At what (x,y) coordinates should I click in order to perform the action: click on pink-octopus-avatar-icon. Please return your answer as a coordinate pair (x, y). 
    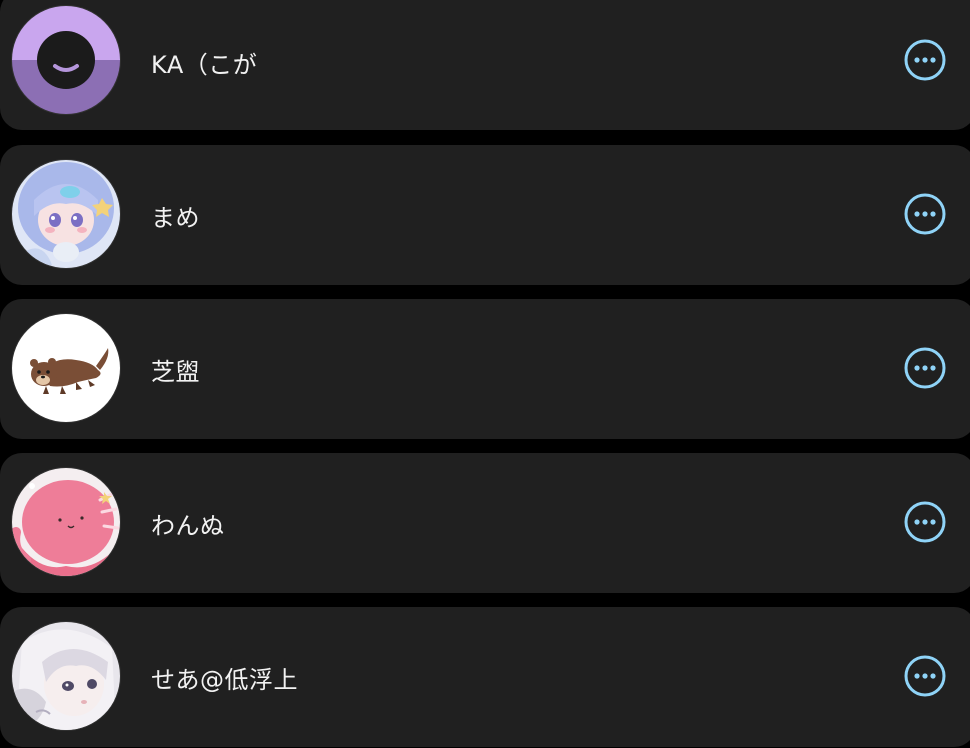
    Looking at the image, I should click on (66, 522).